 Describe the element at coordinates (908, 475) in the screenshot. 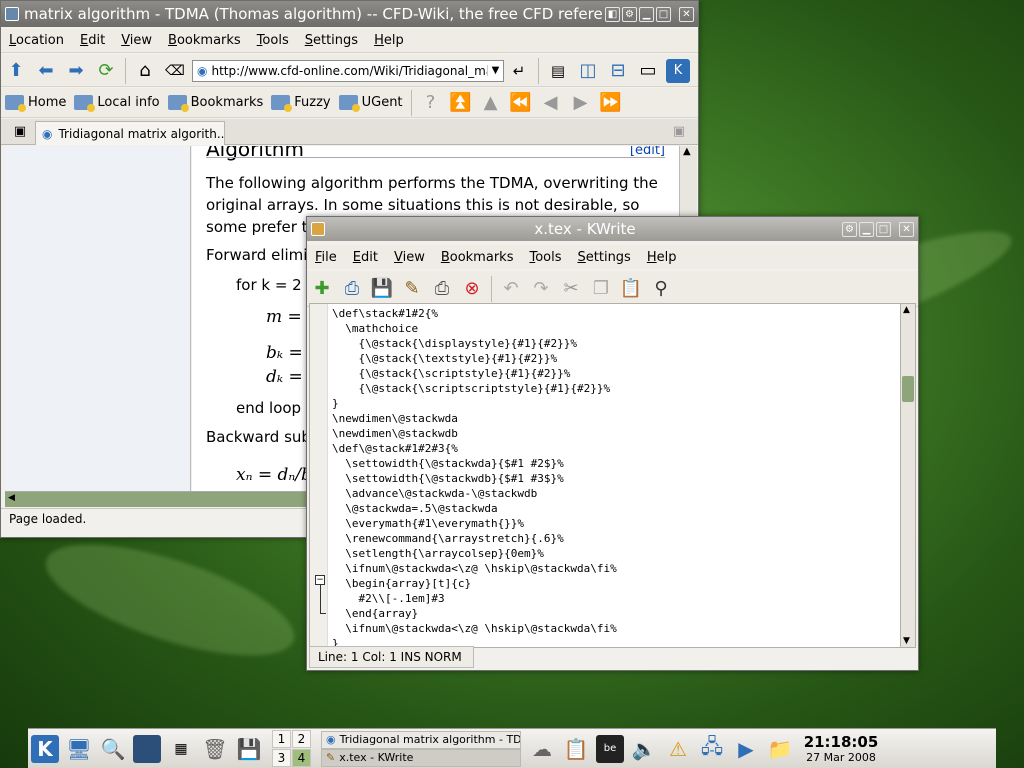

I see `editor-vertical-scrollbar: ▲ ▼` at that location.